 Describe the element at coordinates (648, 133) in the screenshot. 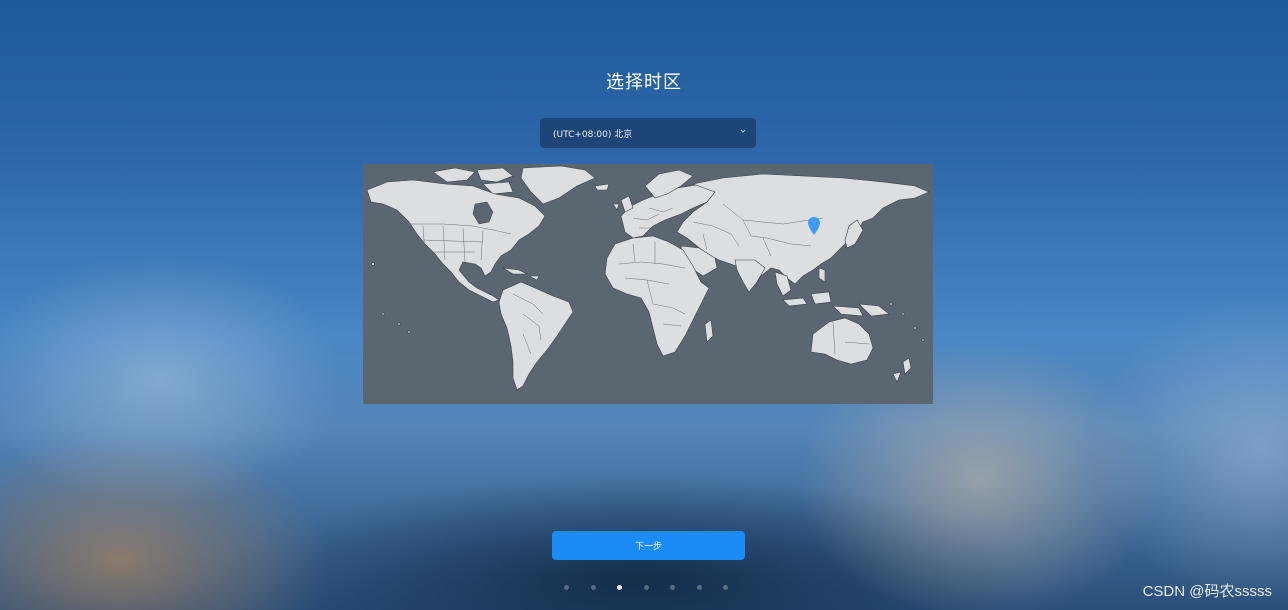

I see `timezone-select: (UTC+08:00) 北京` at that location.